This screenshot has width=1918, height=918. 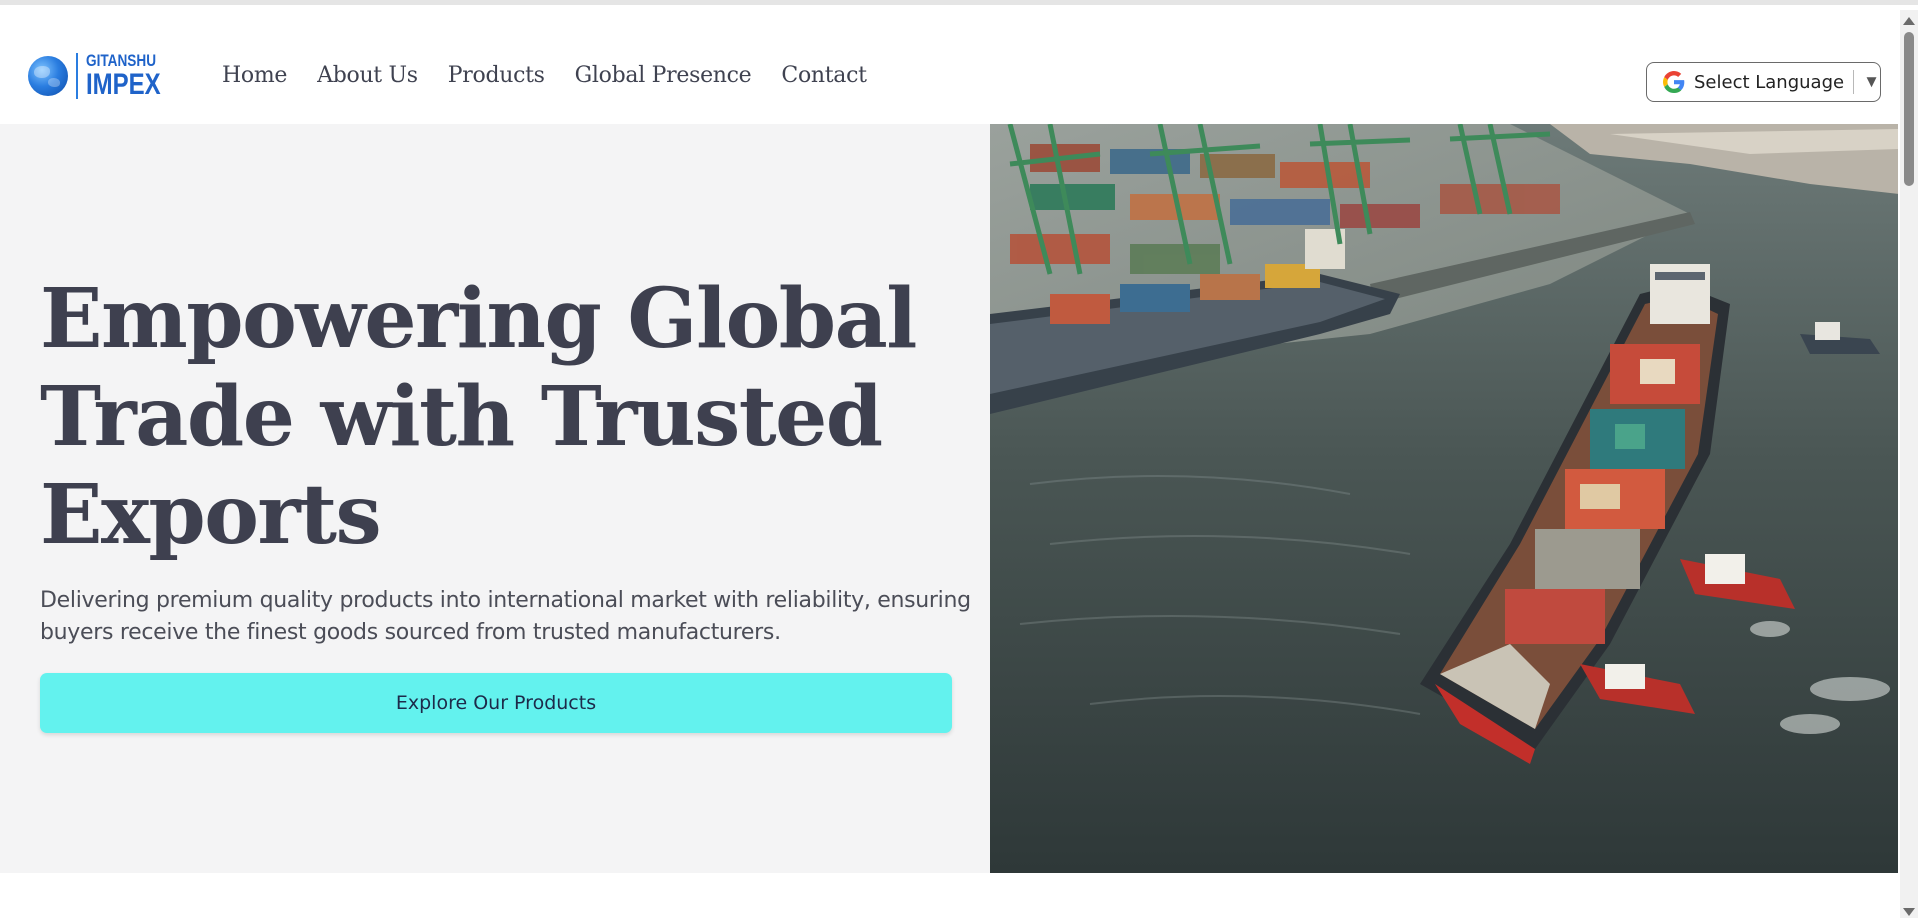 I want to click on chevron-down-icon: ▼, so click(x=1871, y=81).